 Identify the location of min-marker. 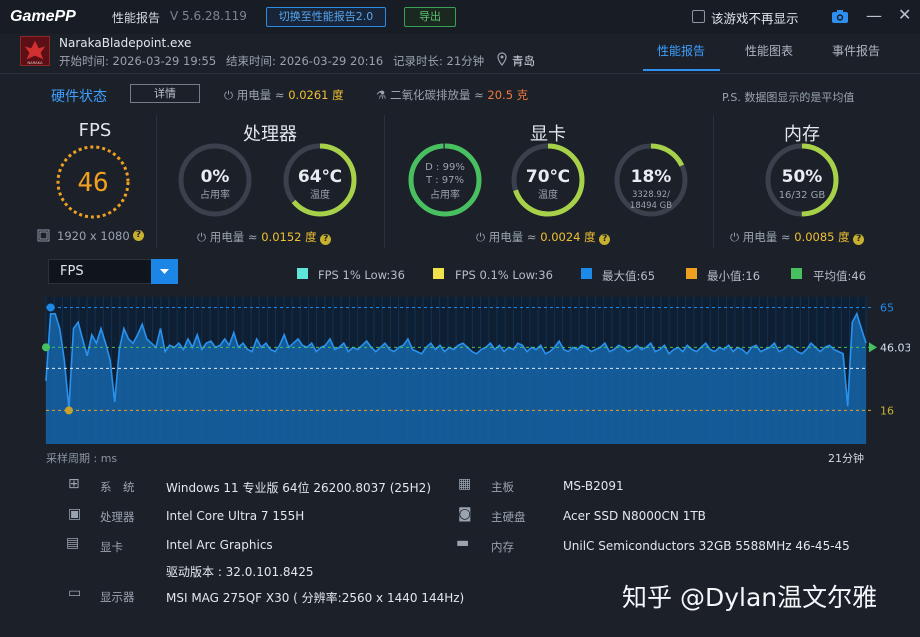
(68, 410).